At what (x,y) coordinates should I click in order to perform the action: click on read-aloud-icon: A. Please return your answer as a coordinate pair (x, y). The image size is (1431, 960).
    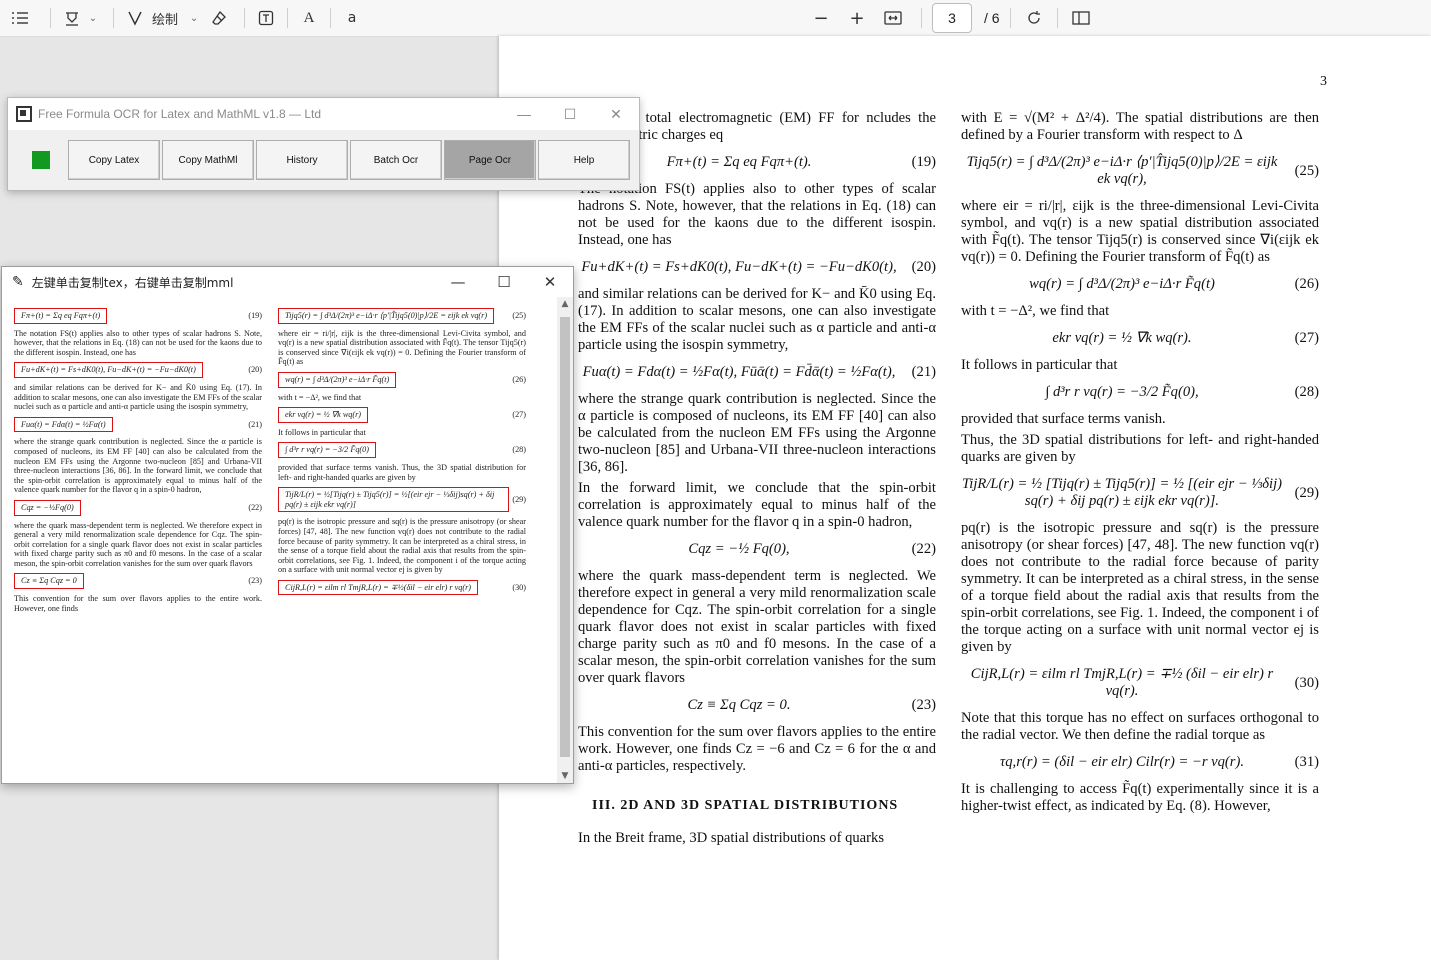
    Looking at the image, I should click on (309, 18).